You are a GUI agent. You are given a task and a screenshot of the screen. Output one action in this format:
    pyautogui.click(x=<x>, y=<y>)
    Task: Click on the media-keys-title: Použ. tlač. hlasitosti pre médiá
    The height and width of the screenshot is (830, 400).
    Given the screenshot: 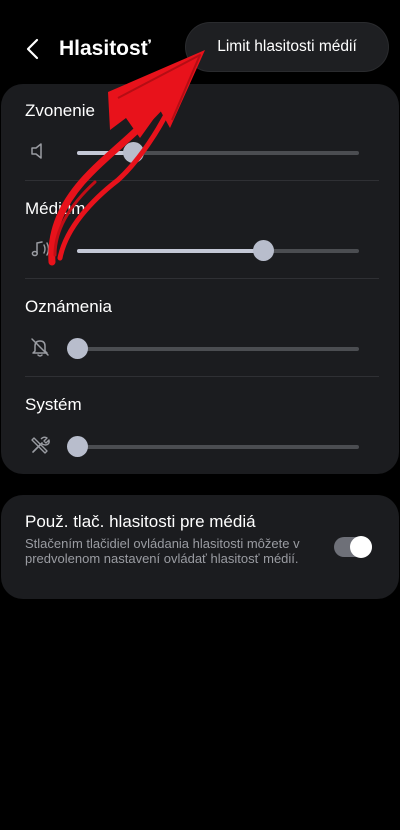 What is the action you would take?
    pyautogui.click(x=140, y=521)
    